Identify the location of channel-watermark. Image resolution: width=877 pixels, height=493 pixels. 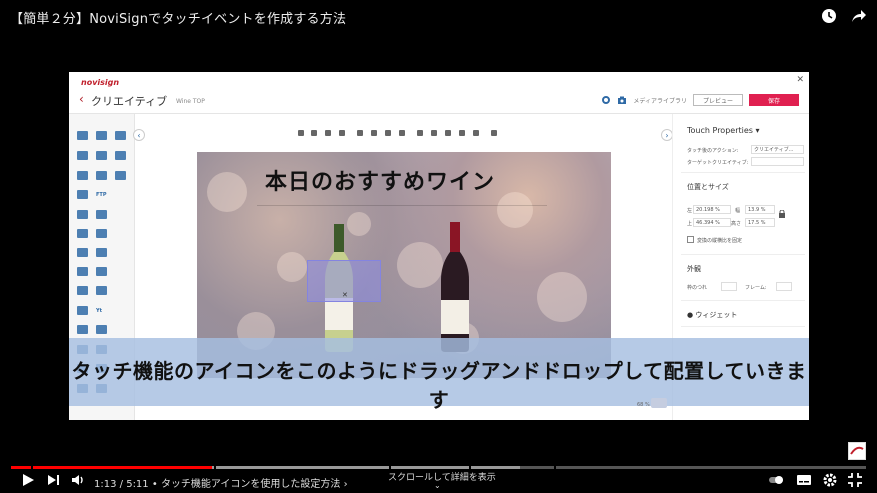
(857, 451).